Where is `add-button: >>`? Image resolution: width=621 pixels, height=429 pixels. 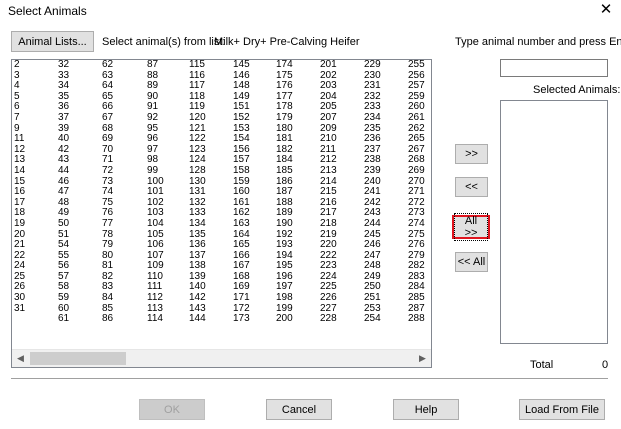
add-button: >> is located at coordinates (471, 154).